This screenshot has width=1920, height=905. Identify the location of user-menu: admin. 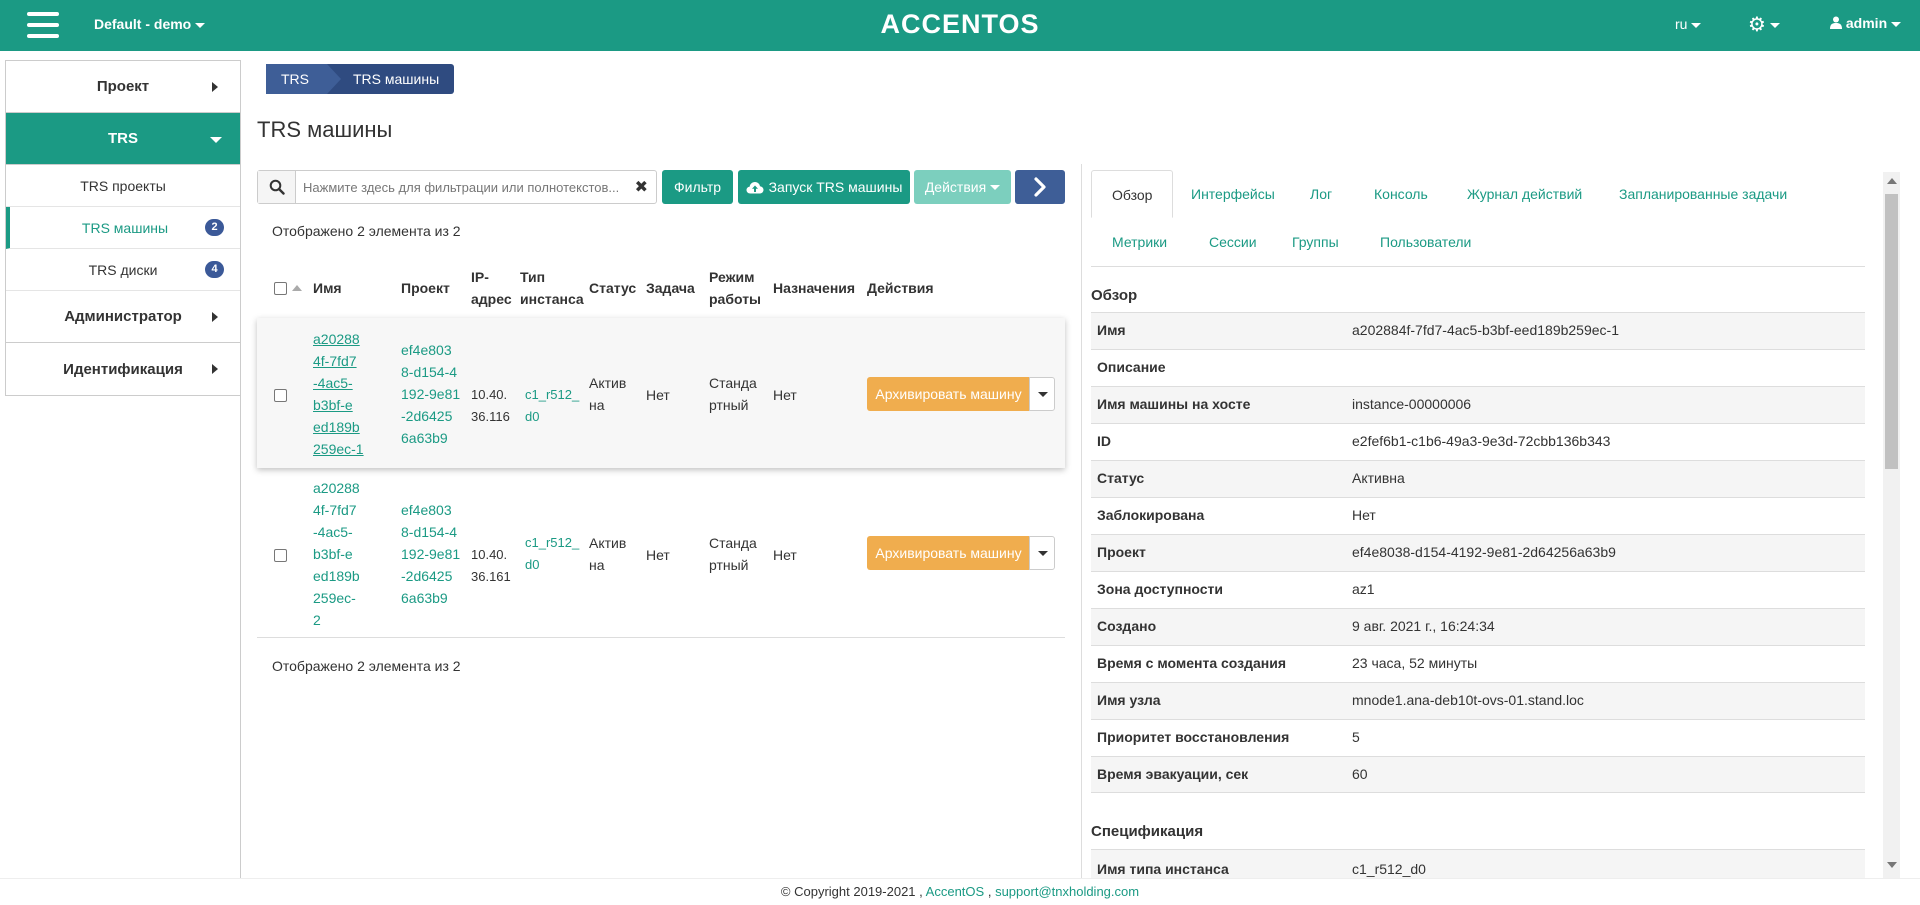
(1866, 23).